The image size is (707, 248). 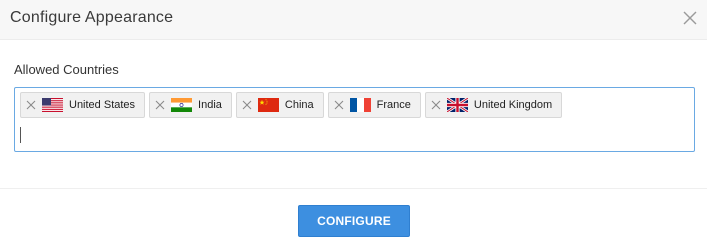 What do you see at coordinates (210, 105) in the screenshot?
I see `tag-label: India` at bounding box center [210, 105].